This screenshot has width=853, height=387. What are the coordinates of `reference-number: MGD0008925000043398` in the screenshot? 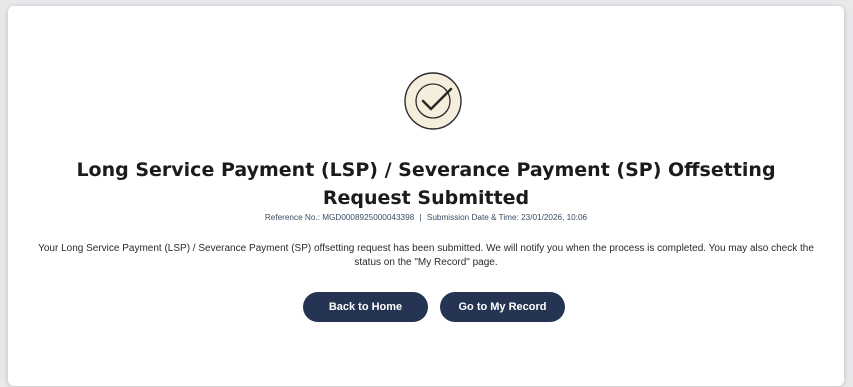 It's located at (368, 217).